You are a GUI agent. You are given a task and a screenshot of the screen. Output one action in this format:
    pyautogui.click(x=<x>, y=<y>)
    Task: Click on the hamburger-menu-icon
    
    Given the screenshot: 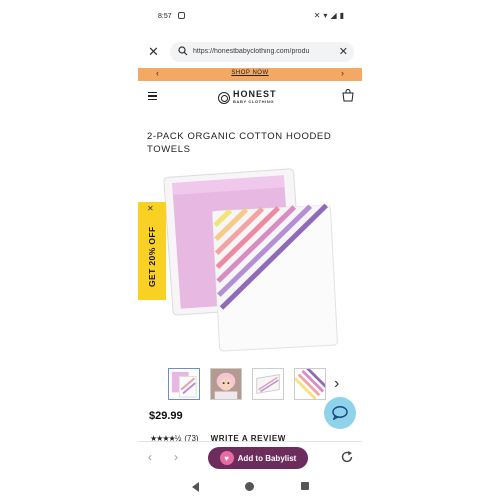 What is the action you would take?
    pyautogui.click(x=152, y=97)
    